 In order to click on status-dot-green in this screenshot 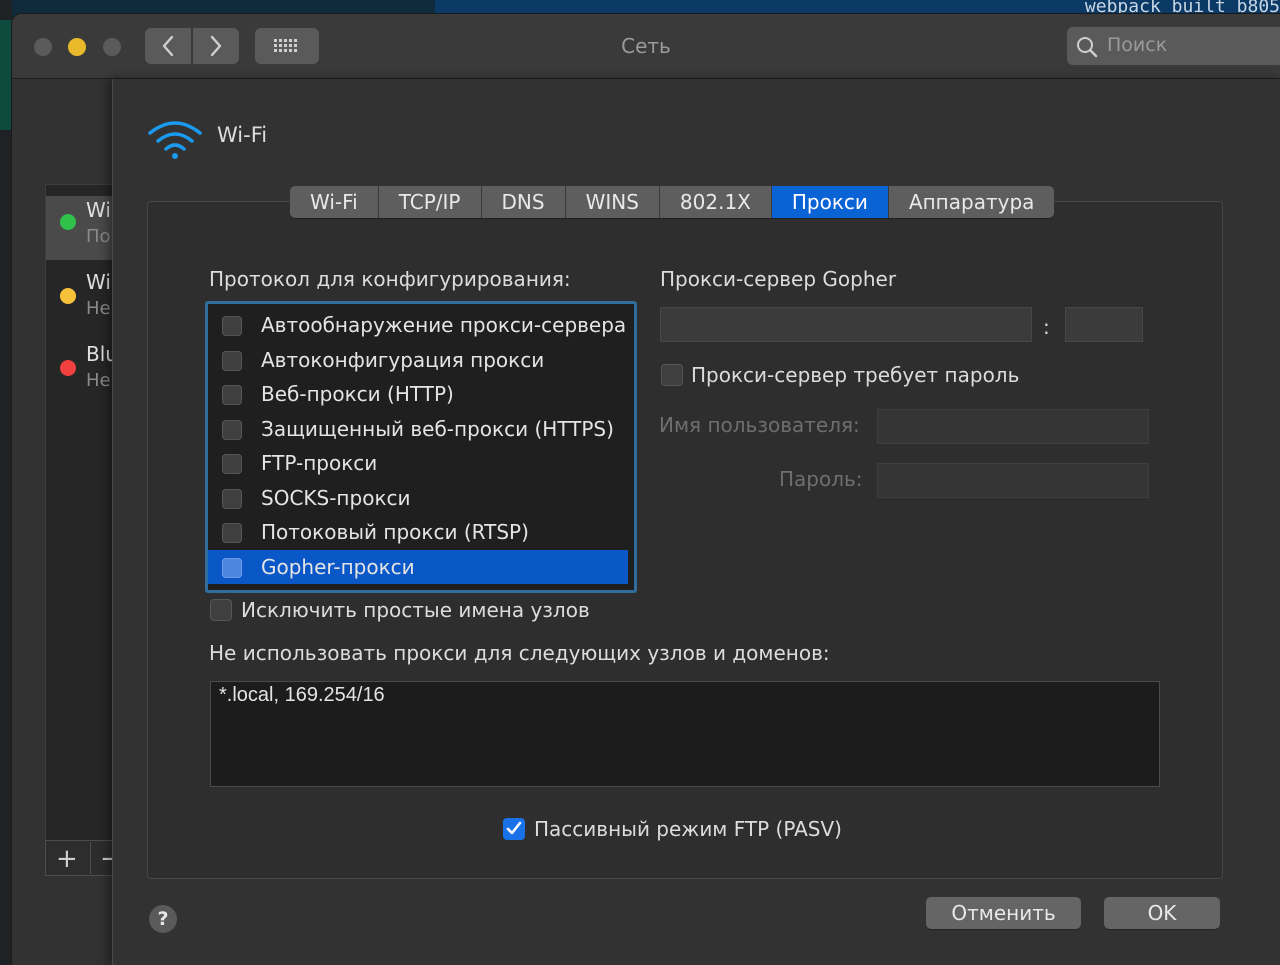, I will do `click(68, 222)`.